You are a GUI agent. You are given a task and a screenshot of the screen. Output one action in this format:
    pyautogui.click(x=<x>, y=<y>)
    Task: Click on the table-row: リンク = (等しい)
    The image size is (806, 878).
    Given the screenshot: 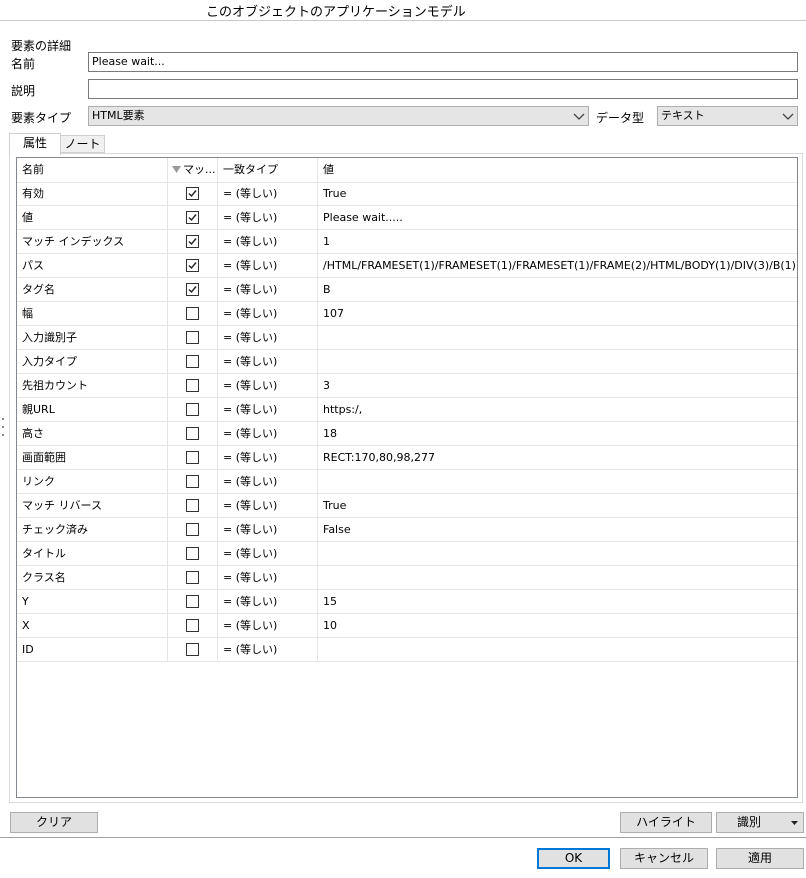 What is the action you would take?
    pyautogui.click(x=407, y=482)
    